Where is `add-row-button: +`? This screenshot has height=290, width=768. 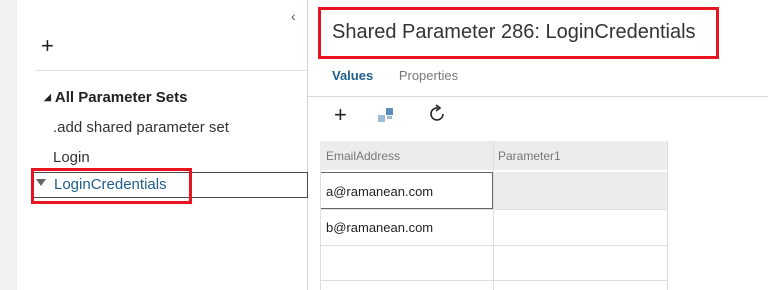
add-row-button: + is located at coordinates (340, 115).